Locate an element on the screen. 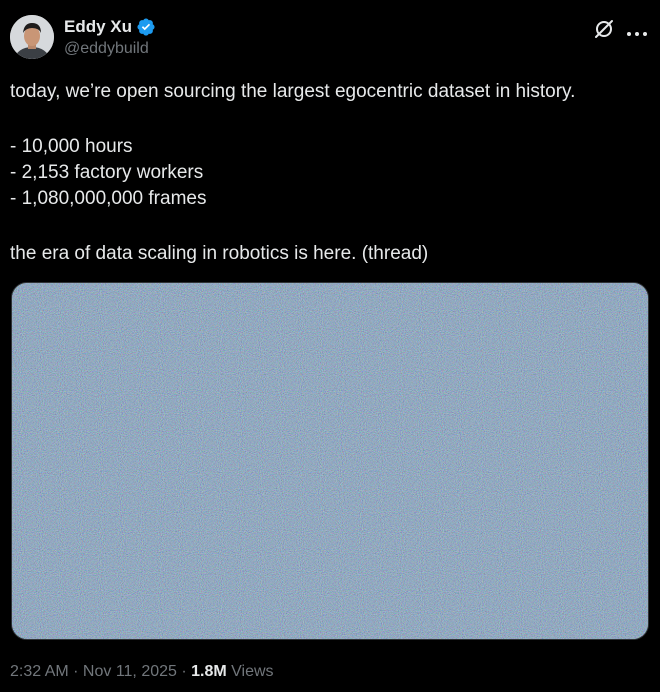 This screenshot has width=660, height=692. handle: @eddybuild is located at coordinates (106, 49).